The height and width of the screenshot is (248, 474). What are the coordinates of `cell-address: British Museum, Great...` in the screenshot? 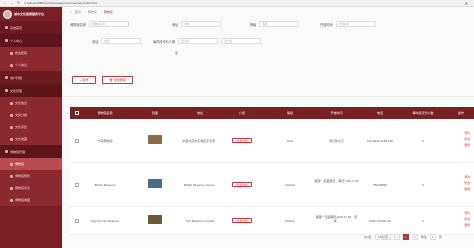 It's located at (200, 185).